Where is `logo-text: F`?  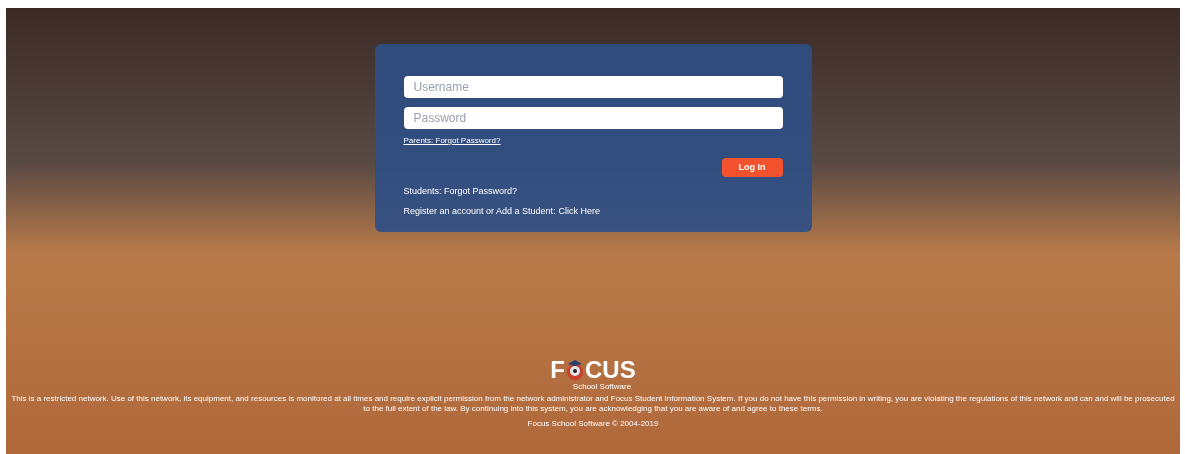
logo-text: F is located at coordinates (557, 370).